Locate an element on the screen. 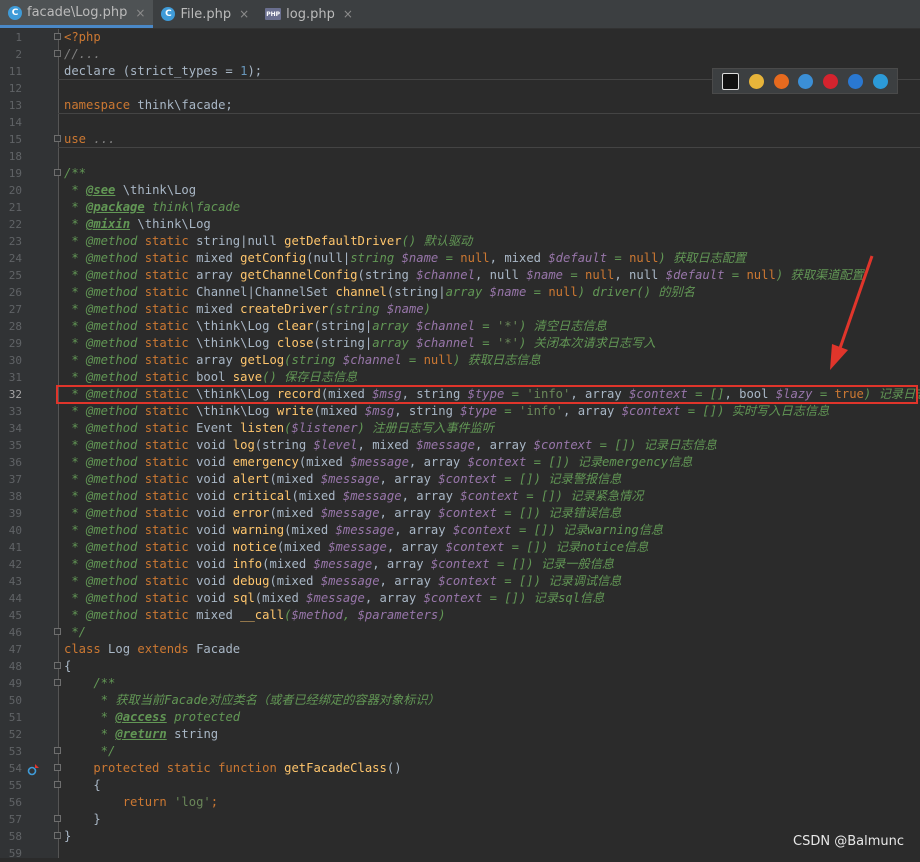 The image size is (920, 862). code-token: mixed is located at coordinates (218, 615).